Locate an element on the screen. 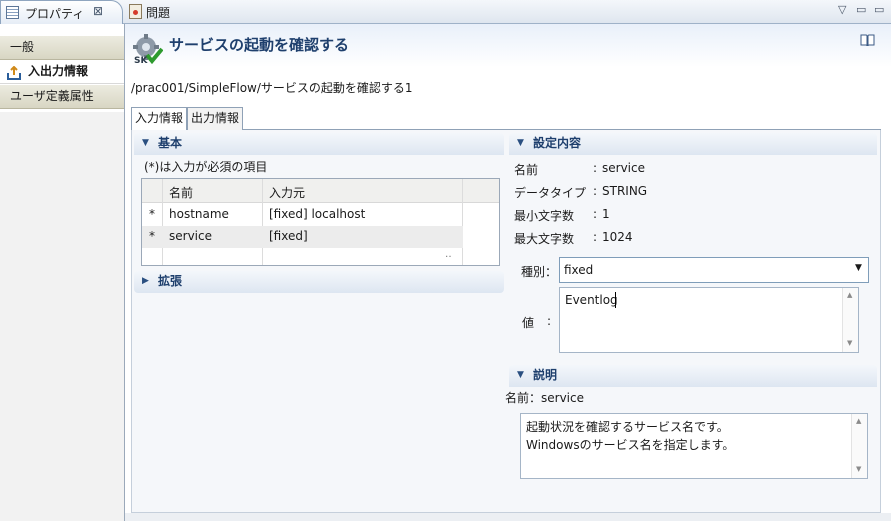  field-value: 1024 is located at coordinates (617, 237).